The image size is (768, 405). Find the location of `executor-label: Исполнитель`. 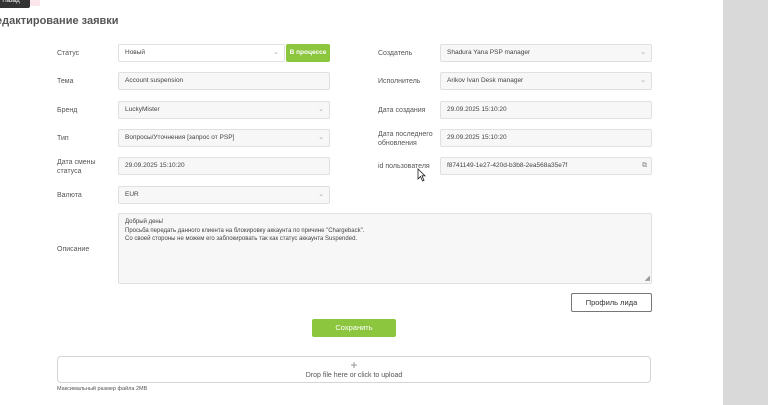

executor-label: Исполнитель is located at coordinates (399, 81).